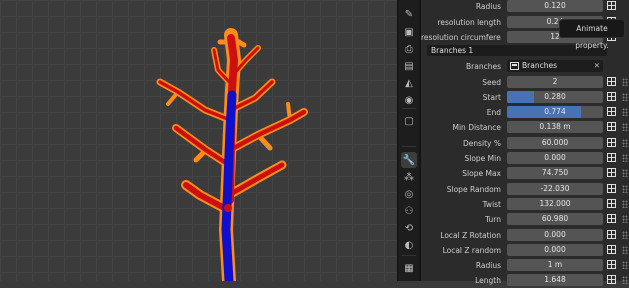 This screenshot has width=629, height=288. What do you see at coordinates (409, 211) in the screenshot?
I see `constraints-icon: ⚇` at bounding box center [409, 211].